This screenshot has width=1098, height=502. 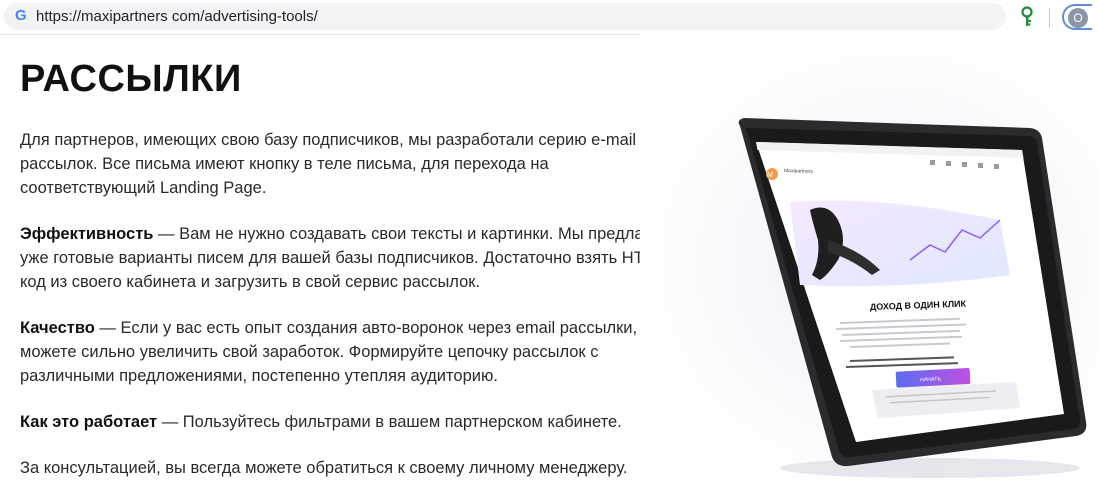 I want to click on section-label: Качество, so click(x=57, y=328).